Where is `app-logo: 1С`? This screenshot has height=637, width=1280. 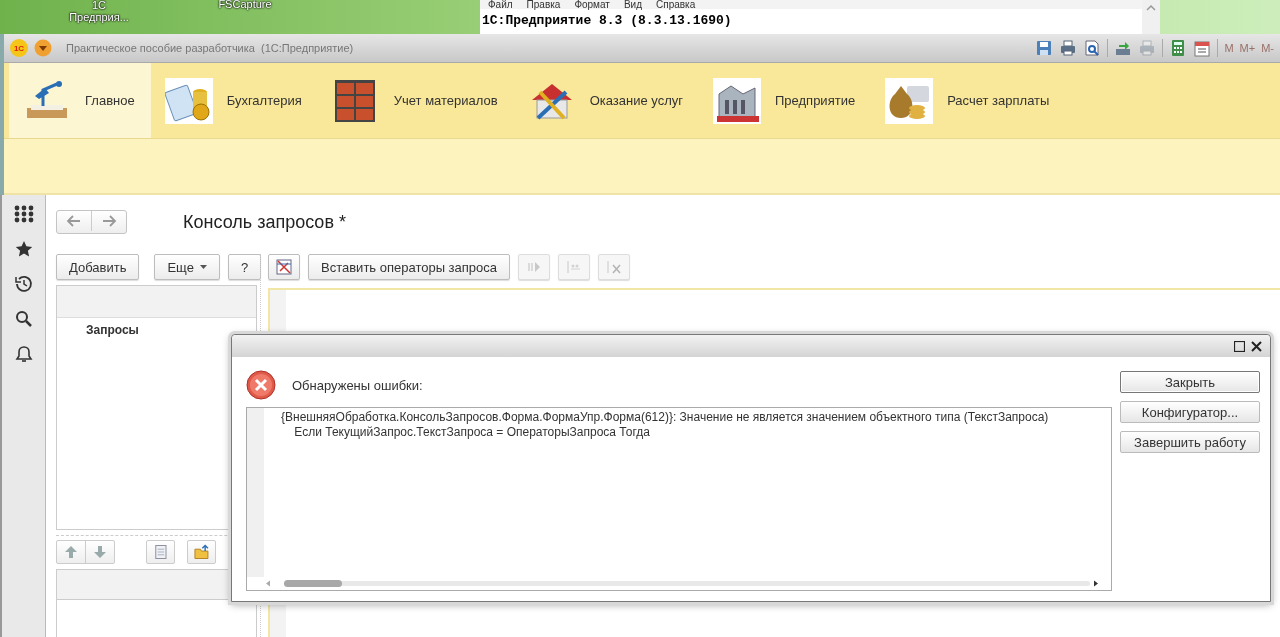
app-logo: 1С is located at coordinates (19, 48).